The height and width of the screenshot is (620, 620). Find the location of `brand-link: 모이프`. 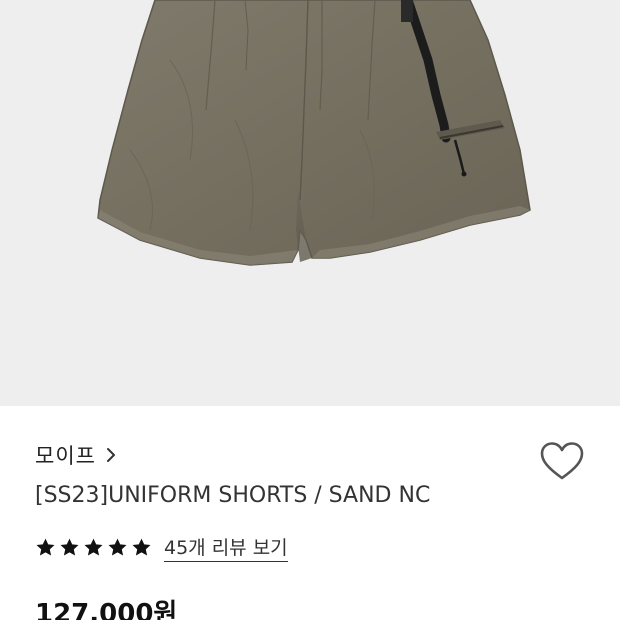

brand-link: 모이프 is located at coordinates (75, 455).